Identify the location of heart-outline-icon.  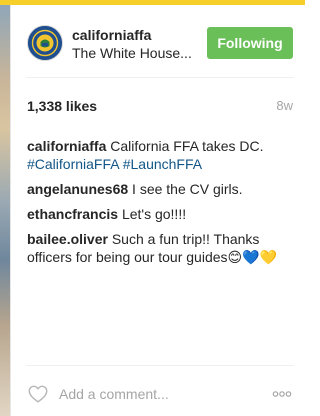
(38, 394).